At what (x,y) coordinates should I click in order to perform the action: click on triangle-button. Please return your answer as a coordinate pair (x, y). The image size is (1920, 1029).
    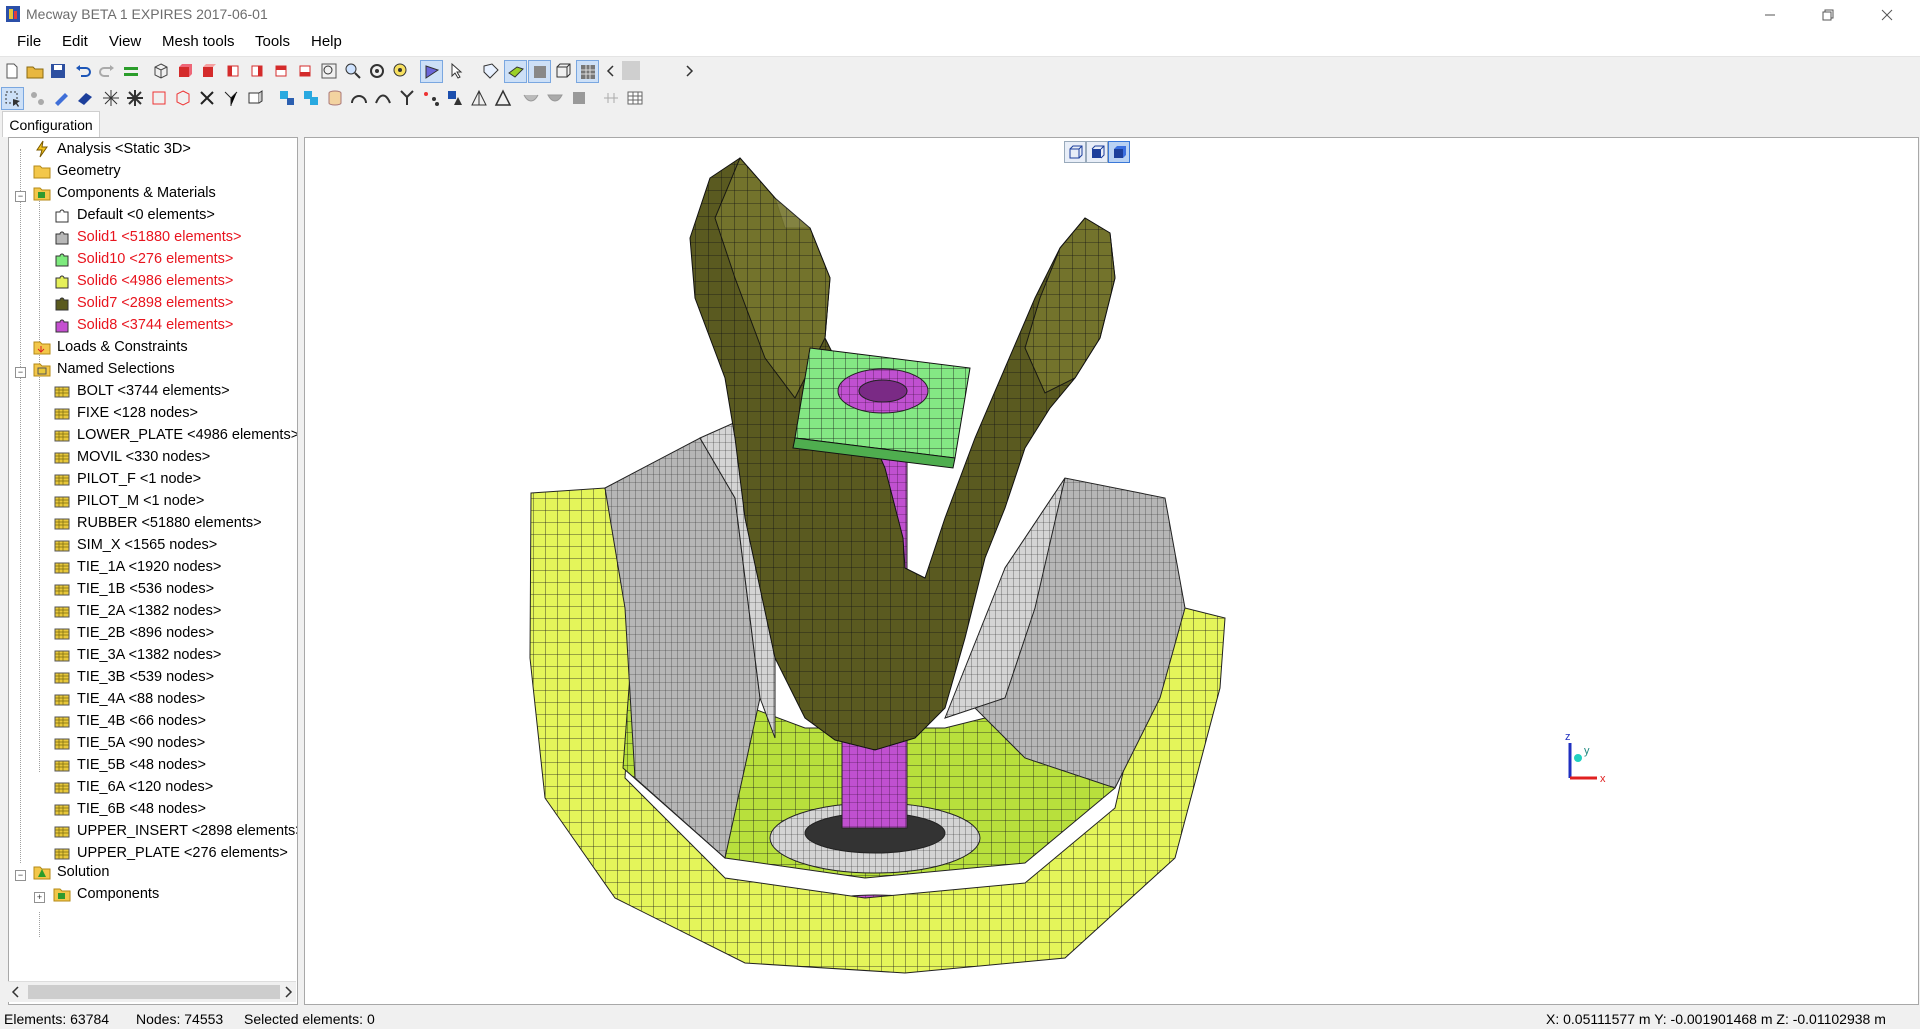
    Looking at the image, I should click on (478, 97).